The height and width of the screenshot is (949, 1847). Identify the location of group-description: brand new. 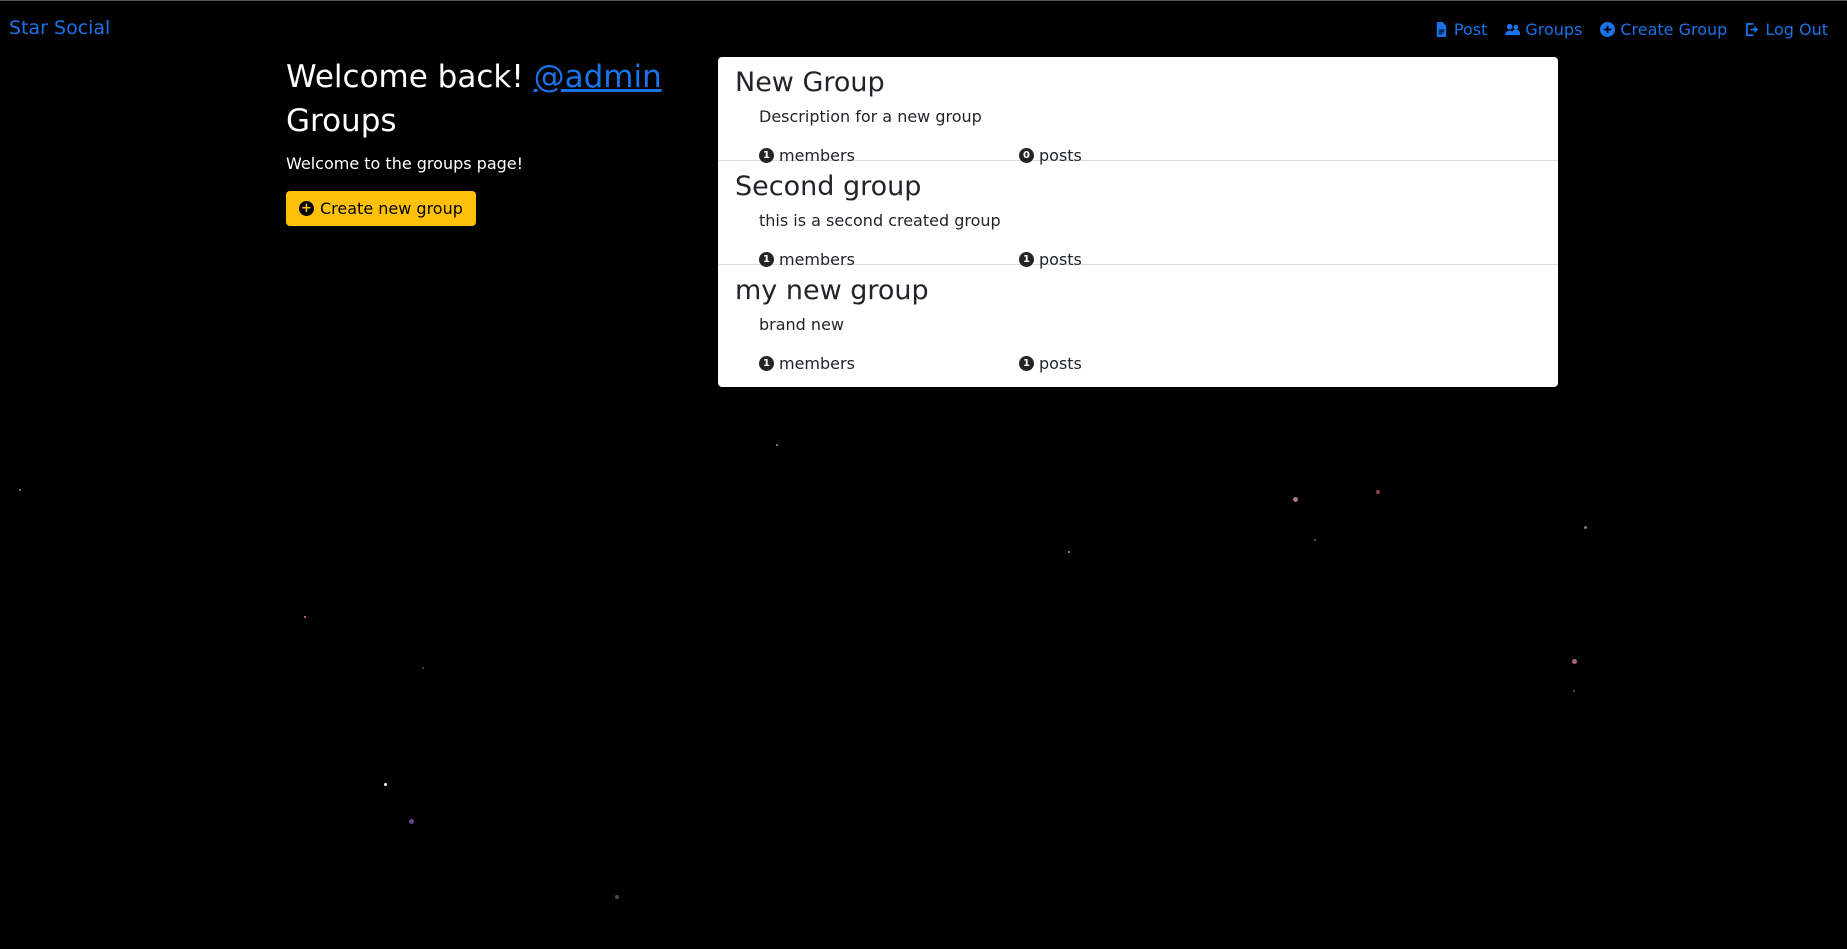
(801, 324).